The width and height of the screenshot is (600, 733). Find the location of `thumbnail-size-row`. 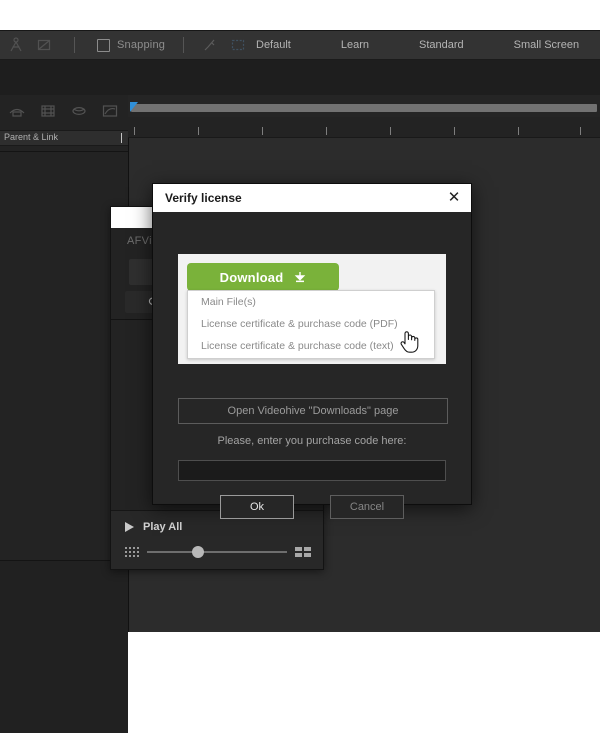

thumbnail-size-row is located at coordinates (218, 552).